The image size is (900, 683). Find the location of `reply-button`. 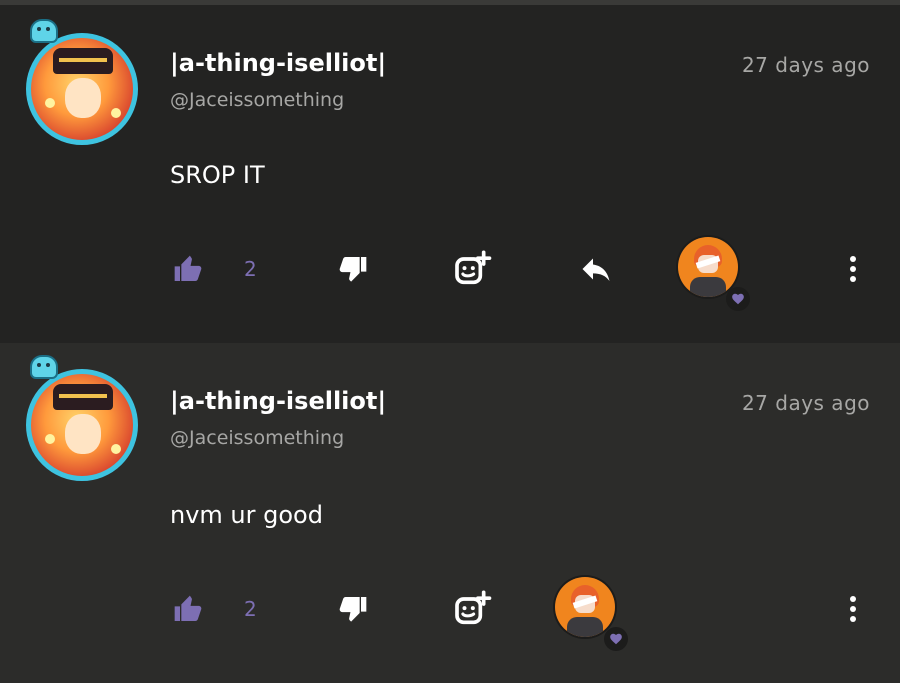

reply-button is located at coordinates (596, 269).